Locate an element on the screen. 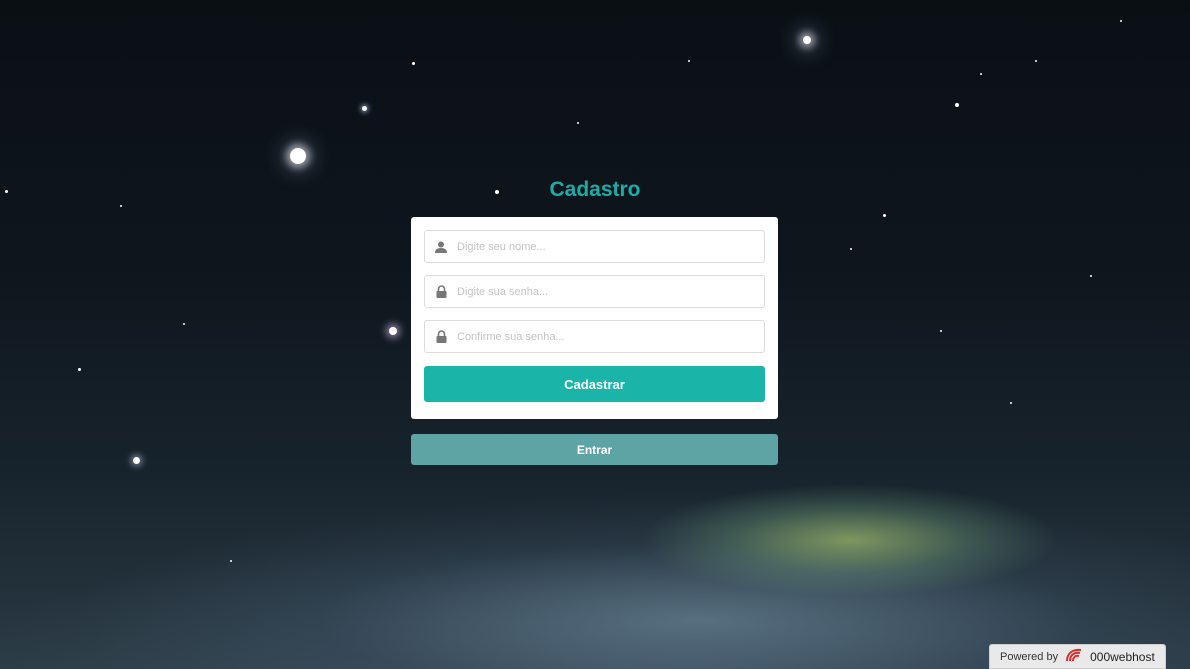  brand-name: 000webhost is located at coordinates (1122, 656).